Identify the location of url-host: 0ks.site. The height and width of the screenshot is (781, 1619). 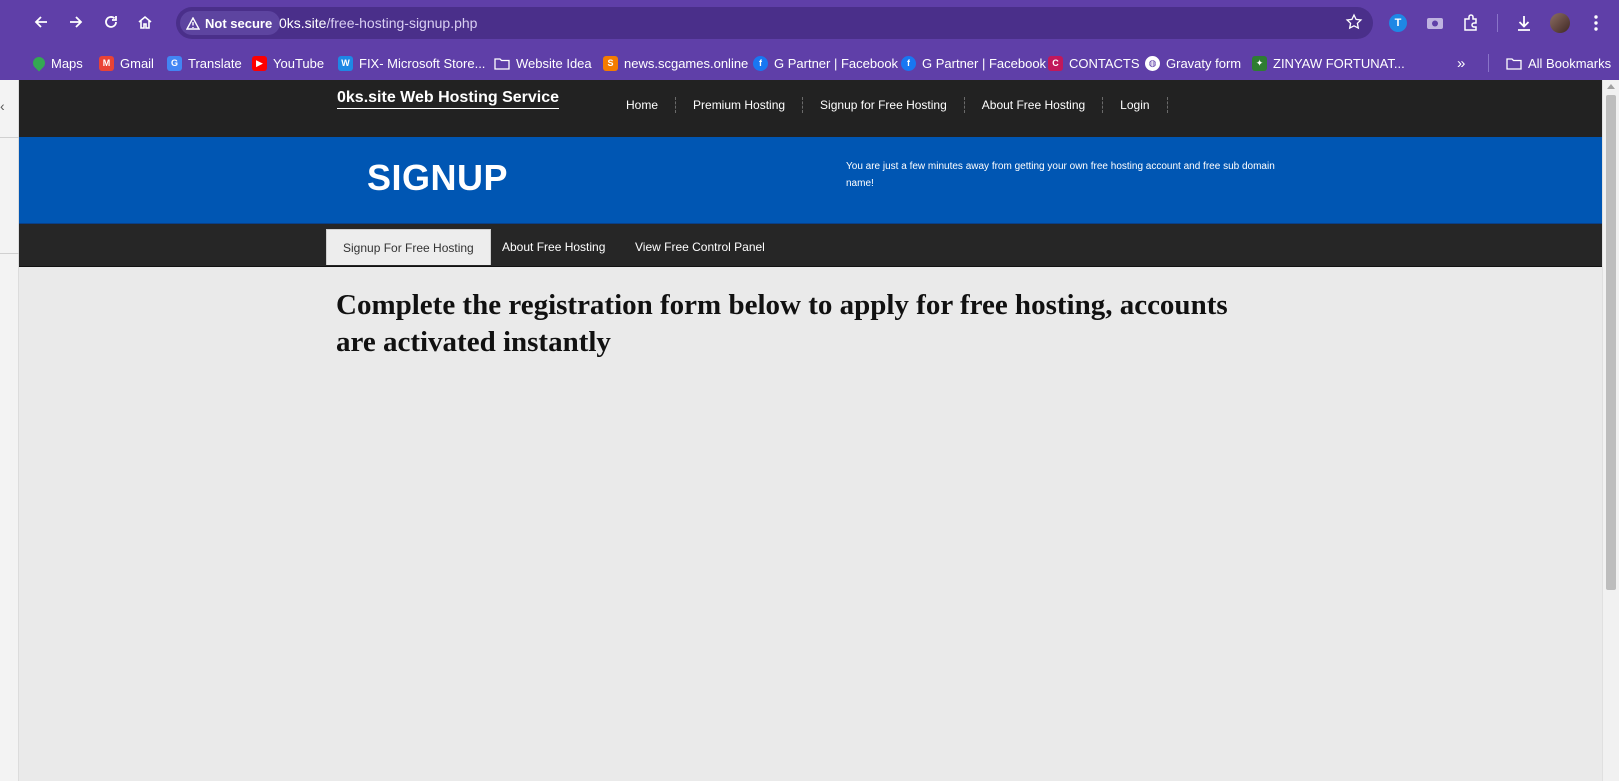
(303, 23).